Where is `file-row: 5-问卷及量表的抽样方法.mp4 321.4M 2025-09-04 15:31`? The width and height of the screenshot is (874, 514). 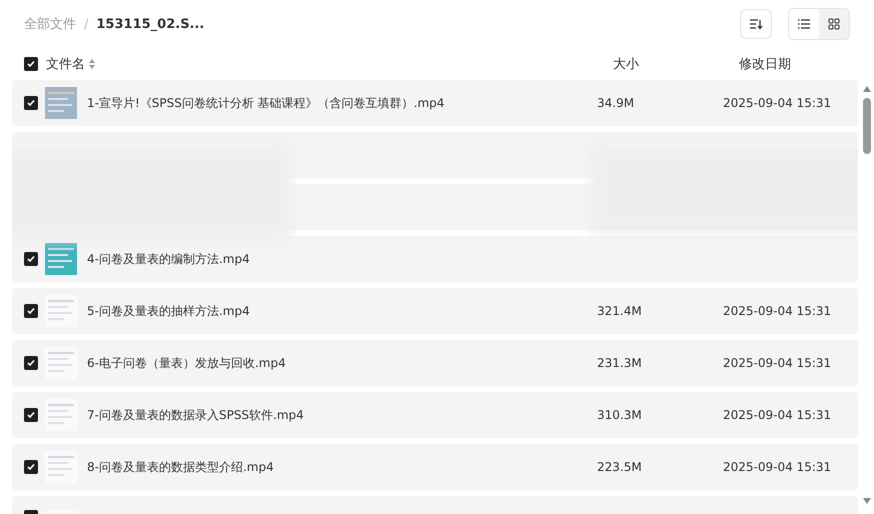
file-row: 5-问卷及量表的抽样方法.mp4 321.4M 2025-09-04 15:31 is located at coordinates (435, 311).